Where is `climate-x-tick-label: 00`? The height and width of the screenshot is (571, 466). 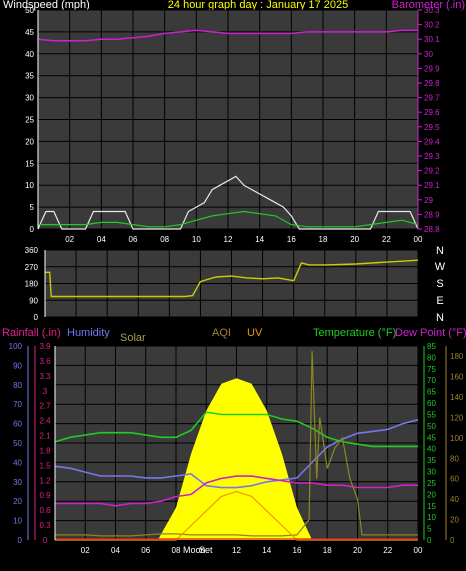 climate-x-tick-label: 00 is located at coordinates (418, 550).